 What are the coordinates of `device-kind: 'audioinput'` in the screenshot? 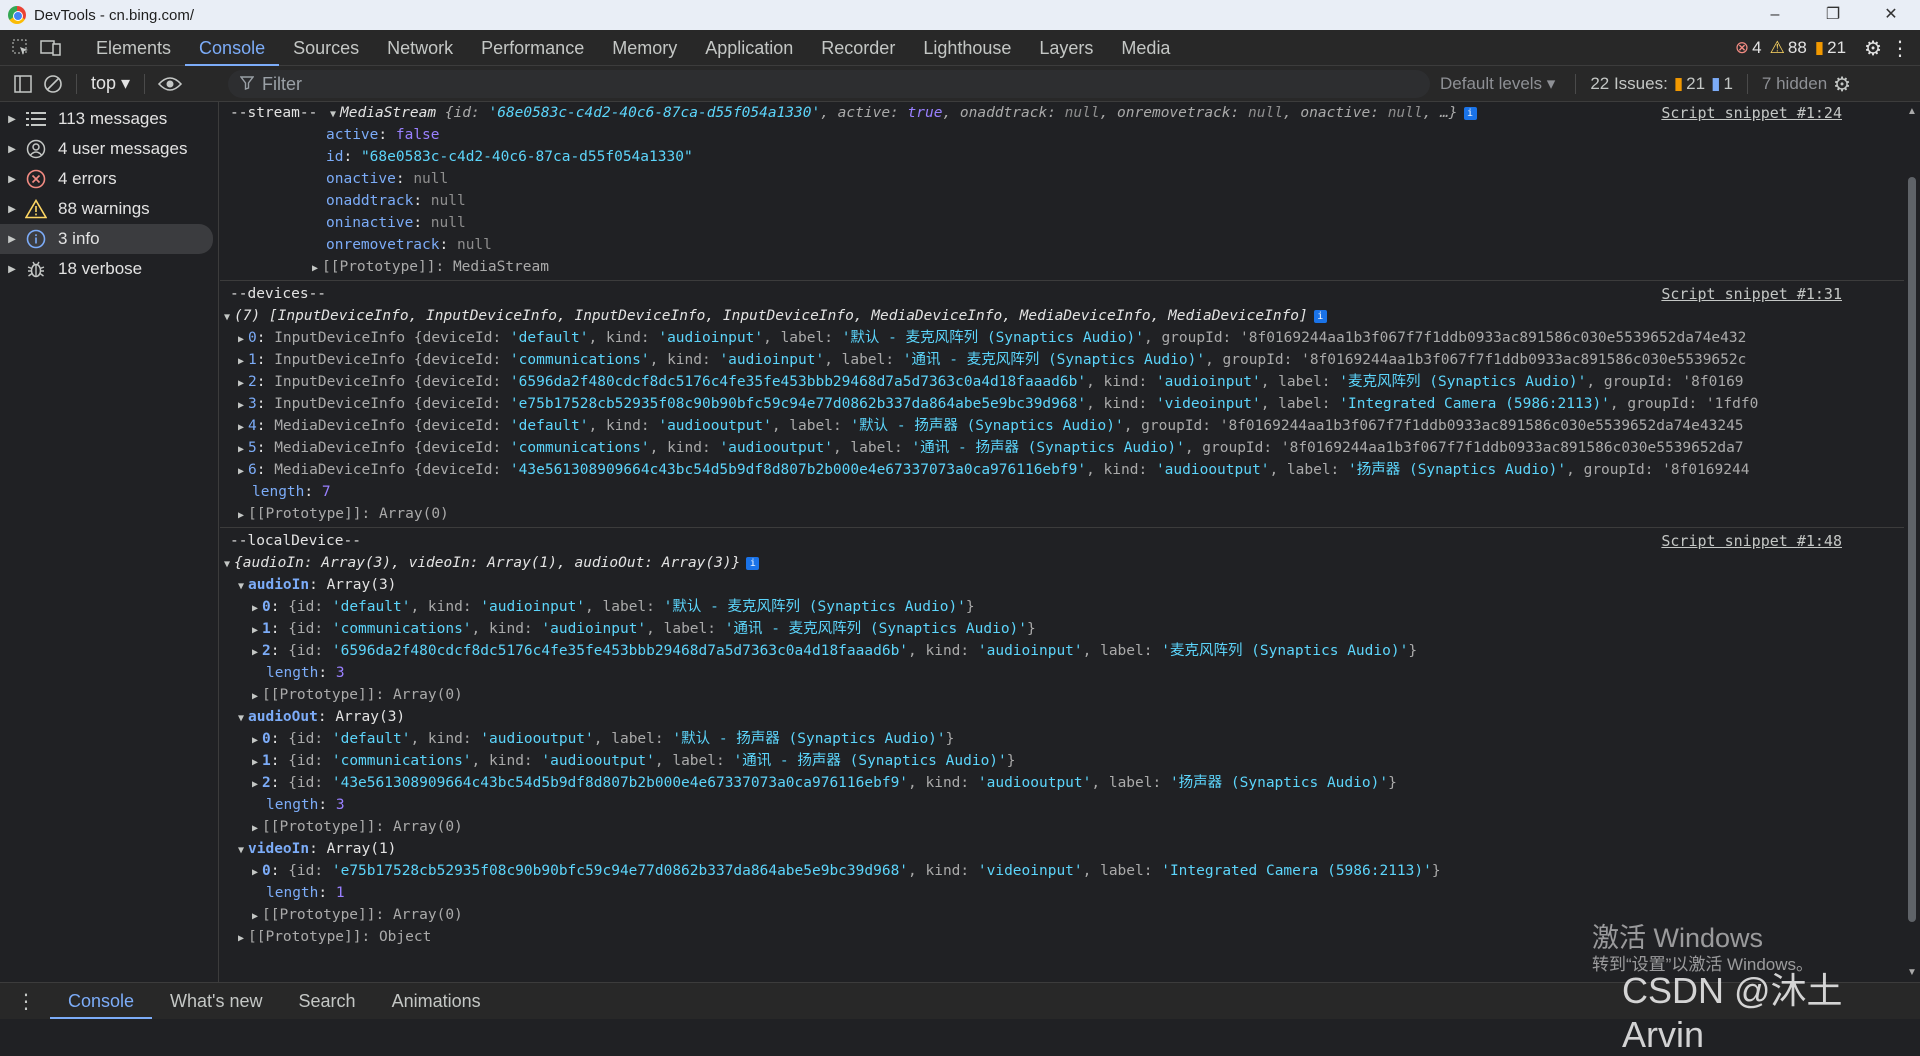 It's located at (1030, 651).